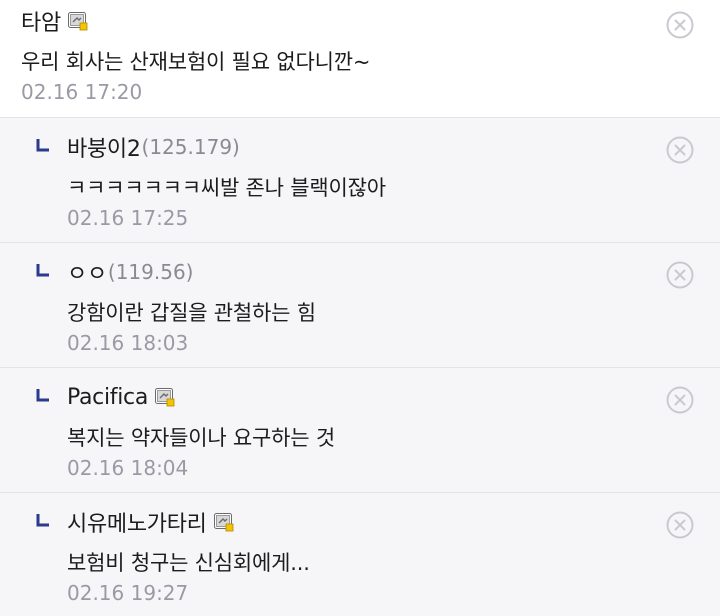 This screenshot has height=616, width=720. I want to click on comment-header: Pacifica, so click(121, 397).